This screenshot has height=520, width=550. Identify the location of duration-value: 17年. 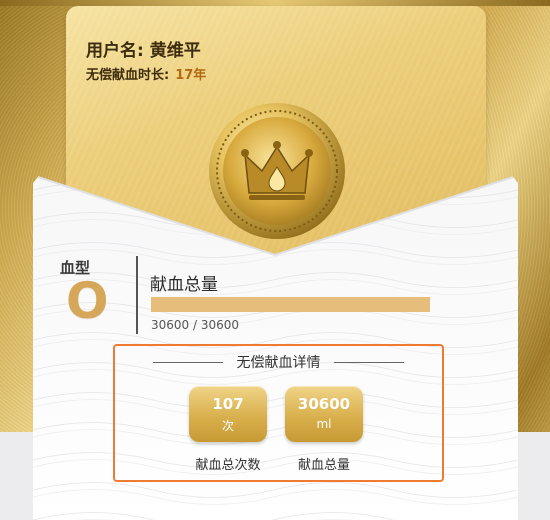
(191, 75).